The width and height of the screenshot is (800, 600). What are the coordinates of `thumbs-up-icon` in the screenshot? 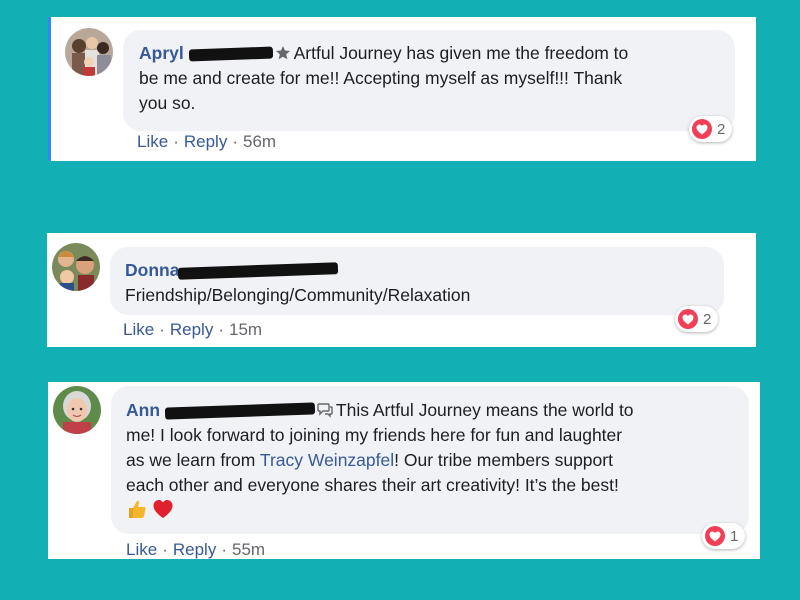 It's located at (137, 509).